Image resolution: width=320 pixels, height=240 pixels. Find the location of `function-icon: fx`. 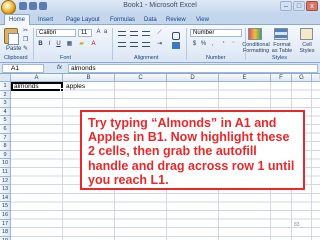

function-icon: fx is located at coordinates (59, 67).